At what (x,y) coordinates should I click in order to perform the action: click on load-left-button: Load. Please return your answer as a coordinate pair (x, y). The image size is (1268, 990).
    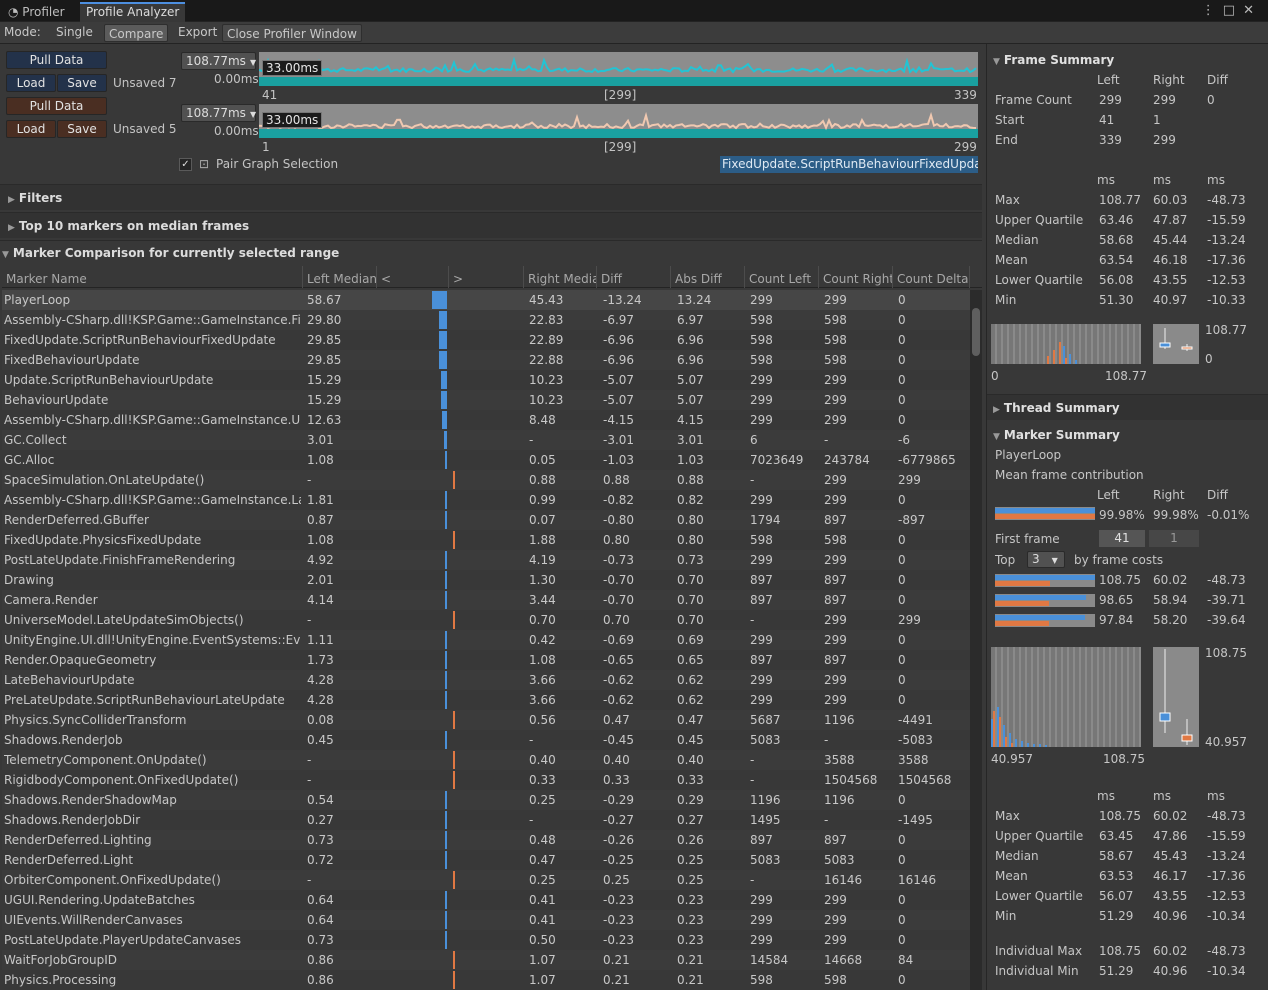
    Looking at the image, I should click on (31, 83).